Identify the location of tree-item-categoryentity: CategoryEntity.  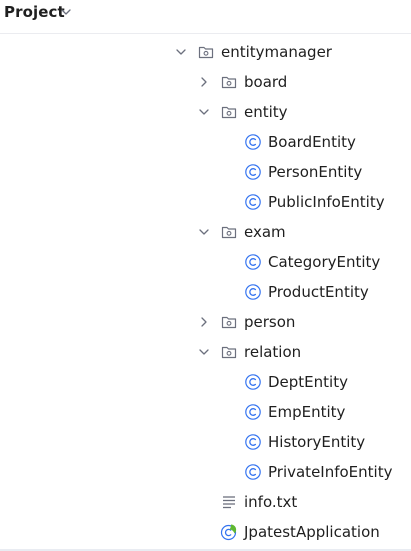
(205, 262).